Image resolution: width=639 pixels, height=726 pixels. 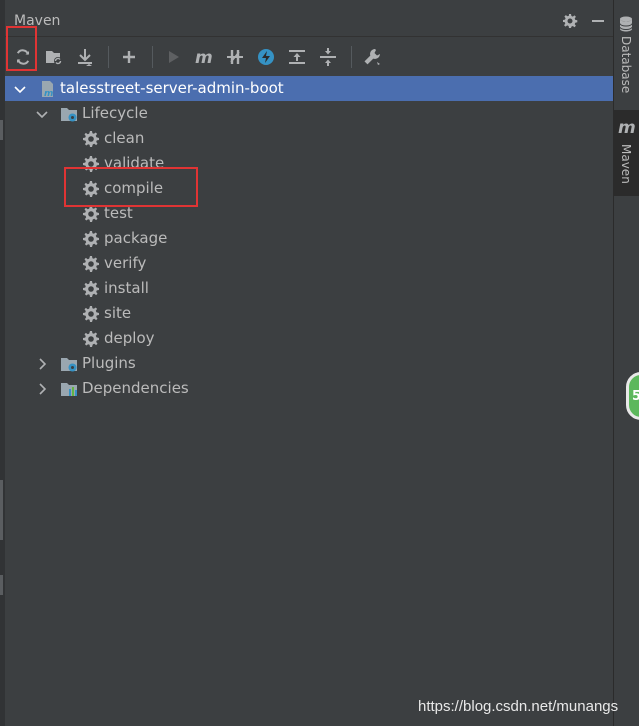 I want to click on dependencies-folder-icon, so click(x=69, y=389).